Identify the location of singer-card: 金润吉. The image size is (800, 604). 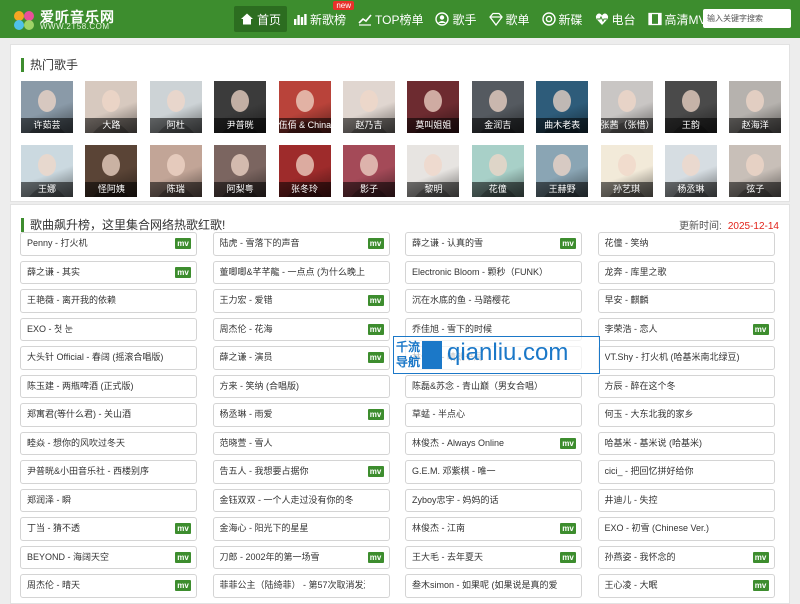
(497, 107).